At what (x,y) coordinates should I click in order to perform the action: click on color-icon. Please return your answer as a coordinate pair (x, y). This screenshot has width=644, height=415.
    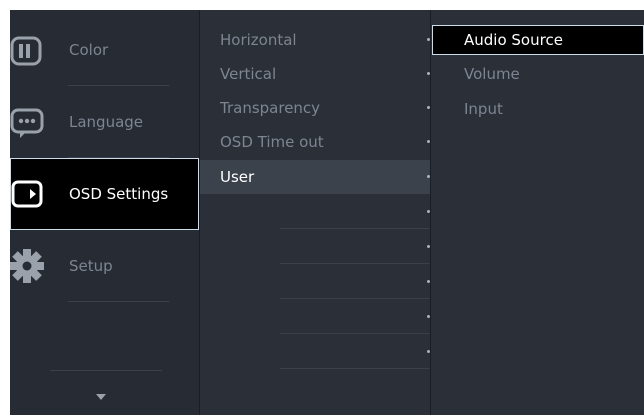
    Looking at the image, I should click on (26, 51).